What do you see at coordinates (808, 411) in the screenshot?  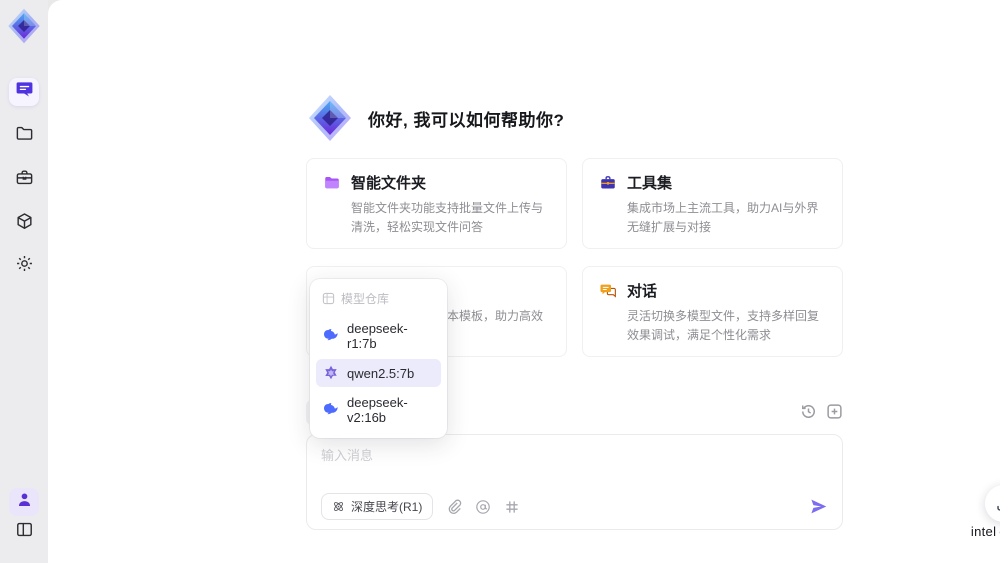 I see `history-icon` at bounding box center [808, 411].